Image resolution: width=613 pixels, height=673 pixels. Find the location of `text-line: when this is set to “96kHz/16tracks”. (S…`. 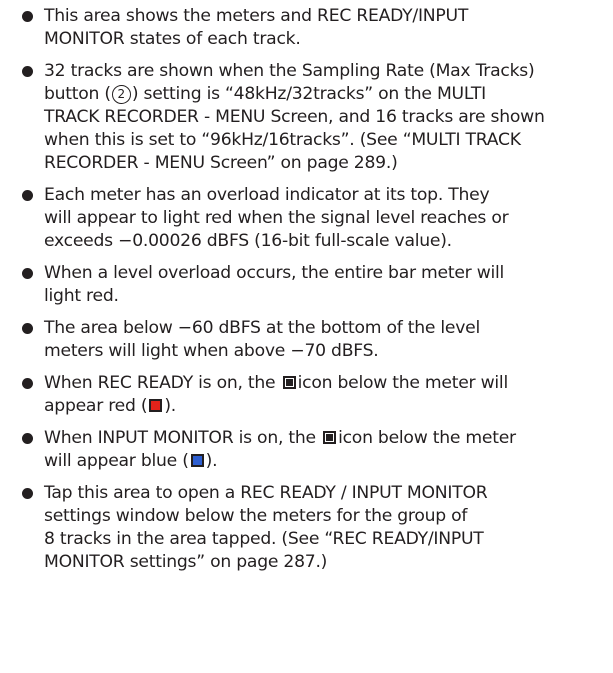

text-line: when this is set to “96kHz/16tracks”. (S… is located at coordinates (282, 140).